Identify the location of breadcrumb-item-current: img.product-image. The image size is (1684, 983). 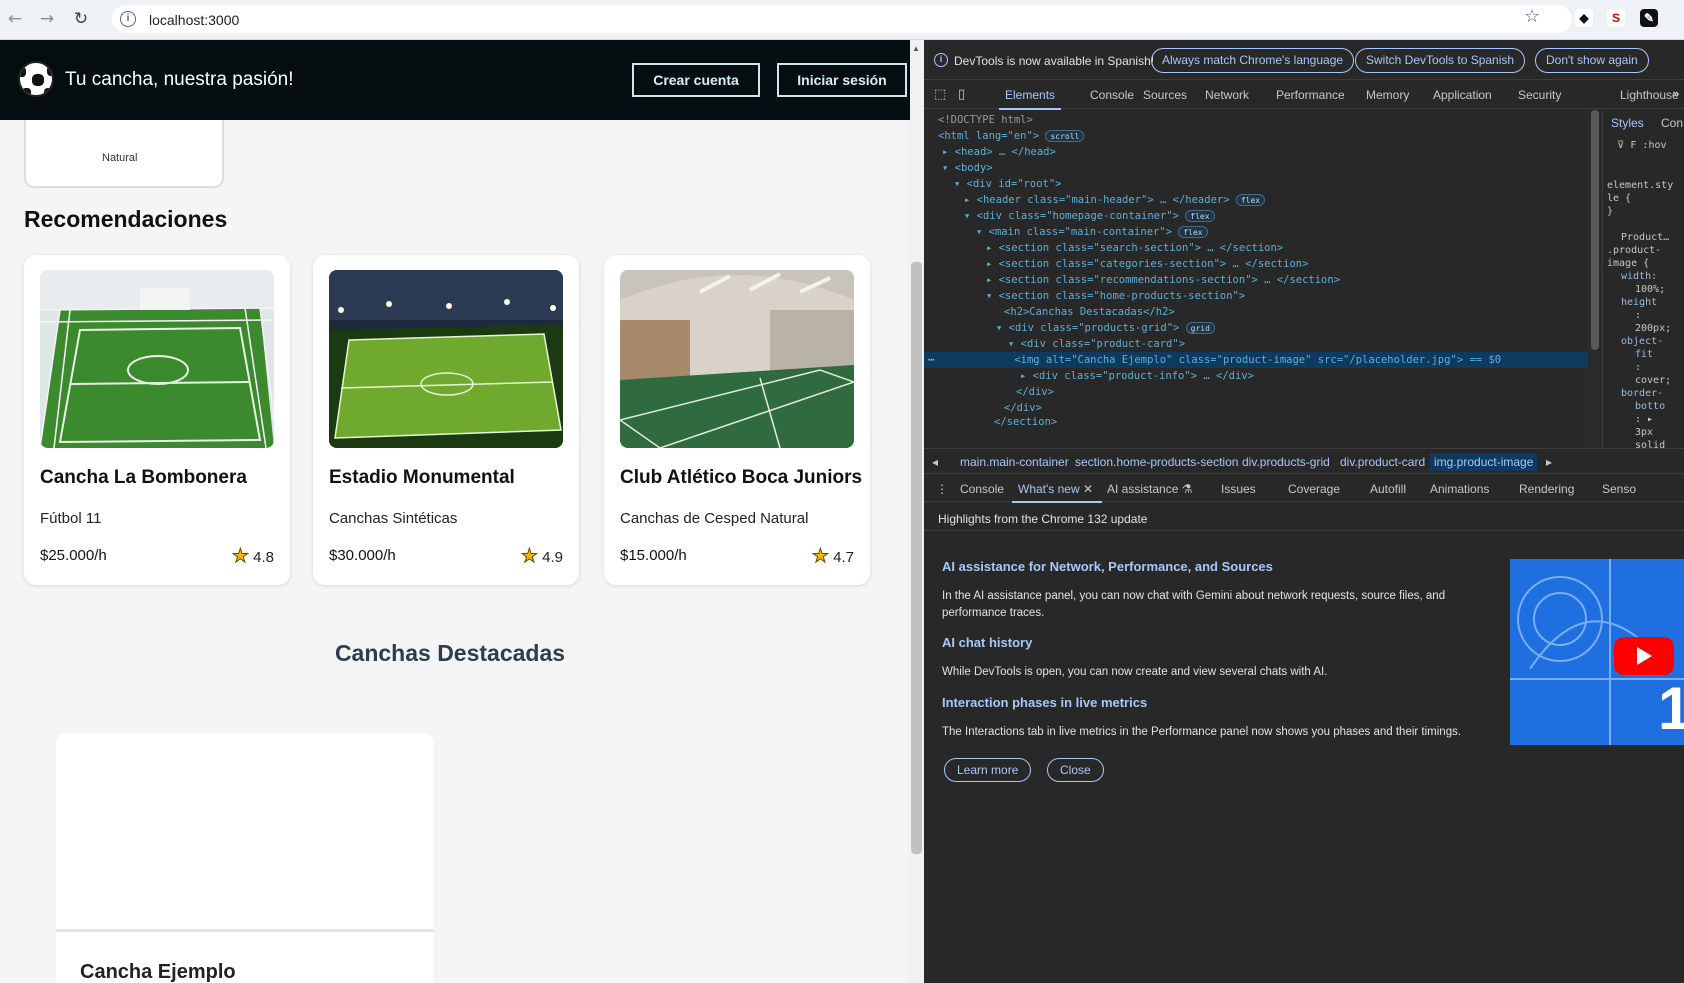
(1484, 462).